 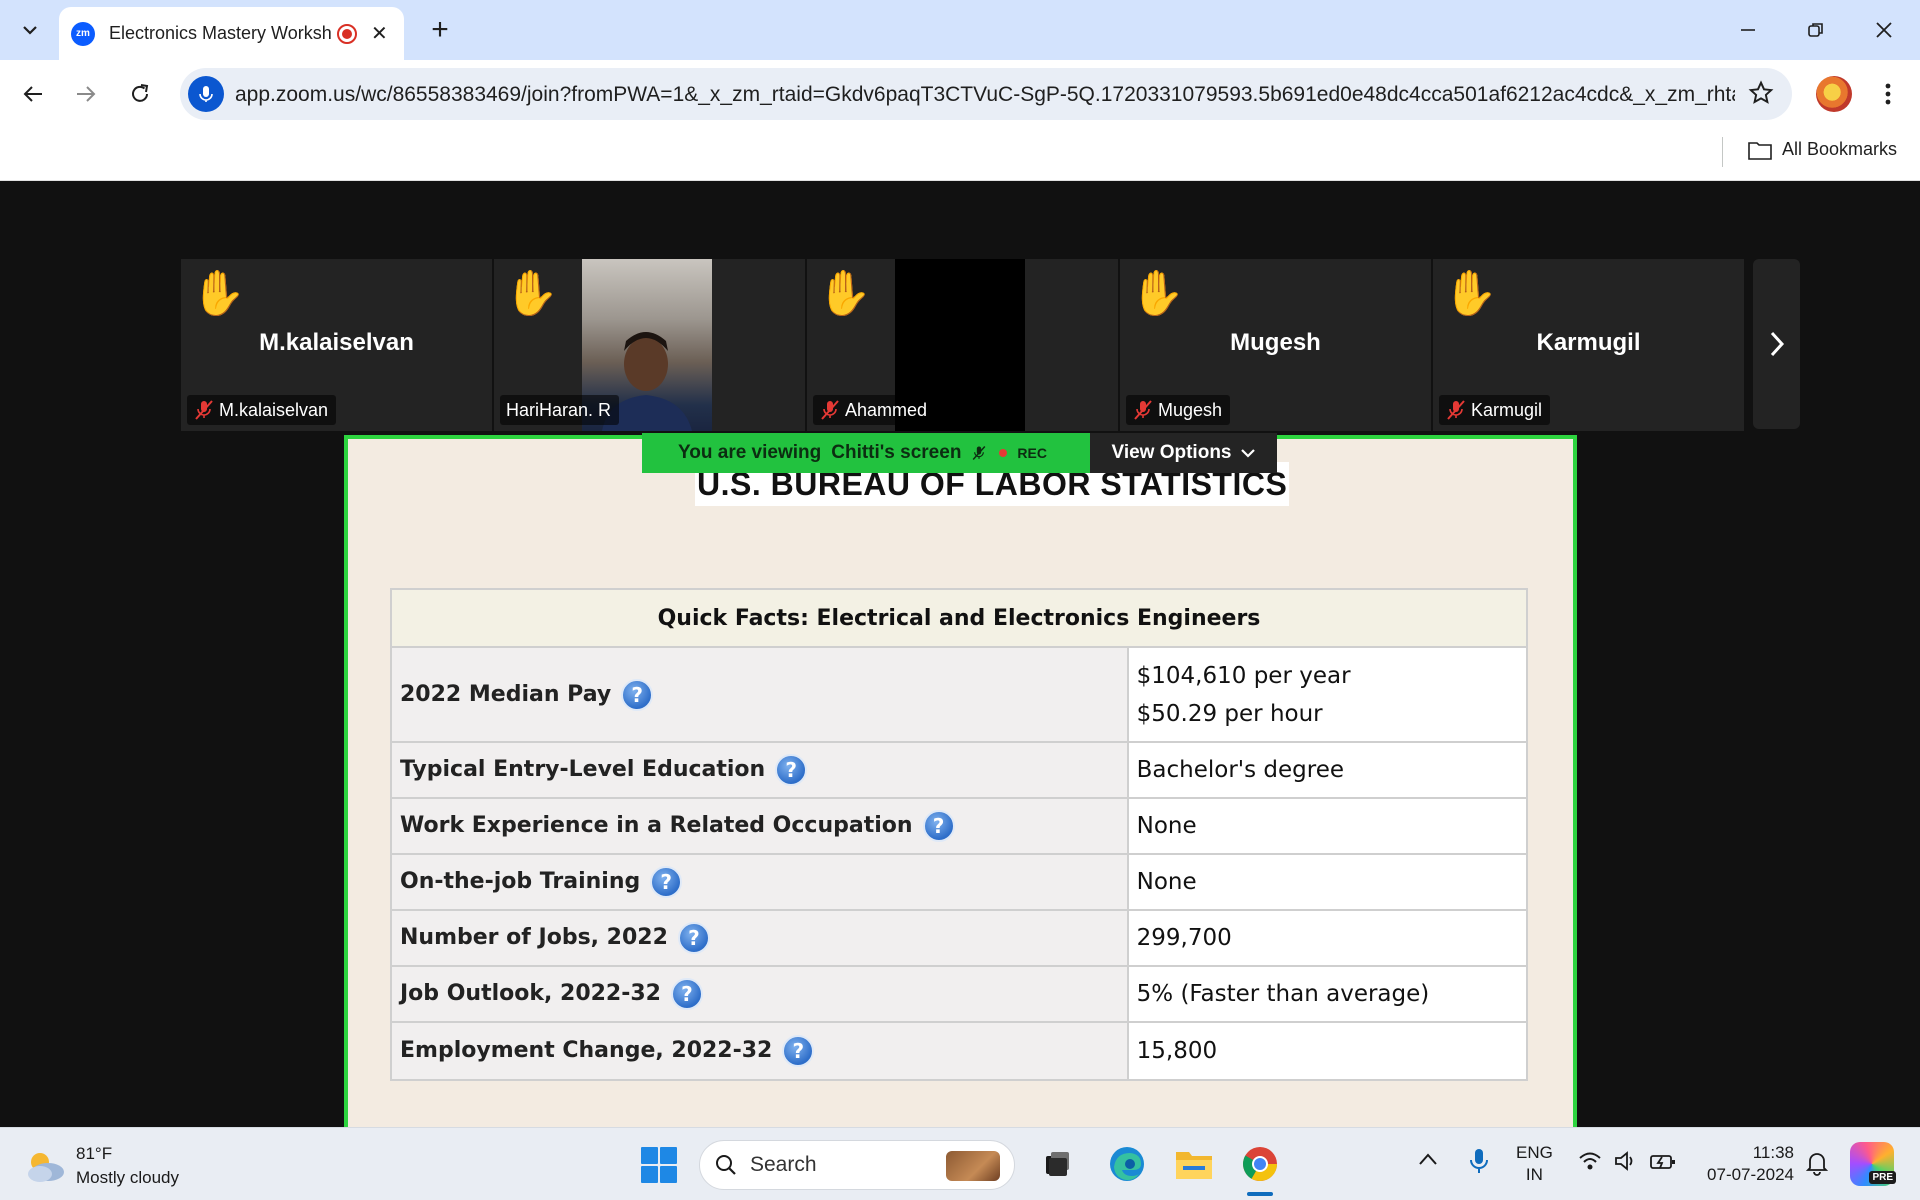 What do you see at coordinates (1534, 1164) in the screenshot?
I see `input-language-indicator: ENG IN` at bounding box center [1534, 1164].